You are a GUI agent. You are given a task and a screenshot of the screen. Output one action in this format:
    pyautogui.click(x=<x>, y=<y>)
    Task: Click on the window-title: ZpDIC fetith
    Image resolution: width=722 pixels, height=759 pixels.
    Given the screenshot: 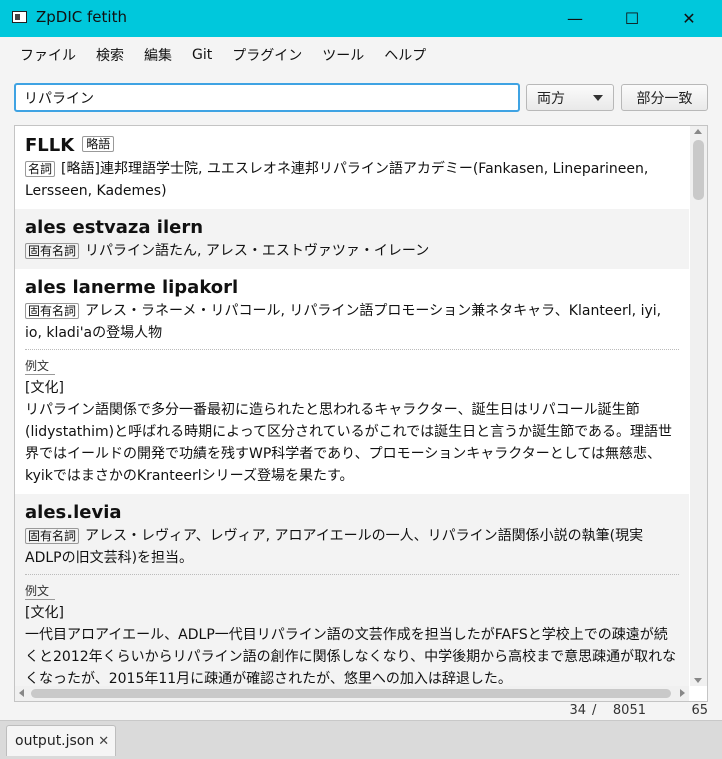 What is the action you would take?
    pyautogui.click(x=81, y=17)
    